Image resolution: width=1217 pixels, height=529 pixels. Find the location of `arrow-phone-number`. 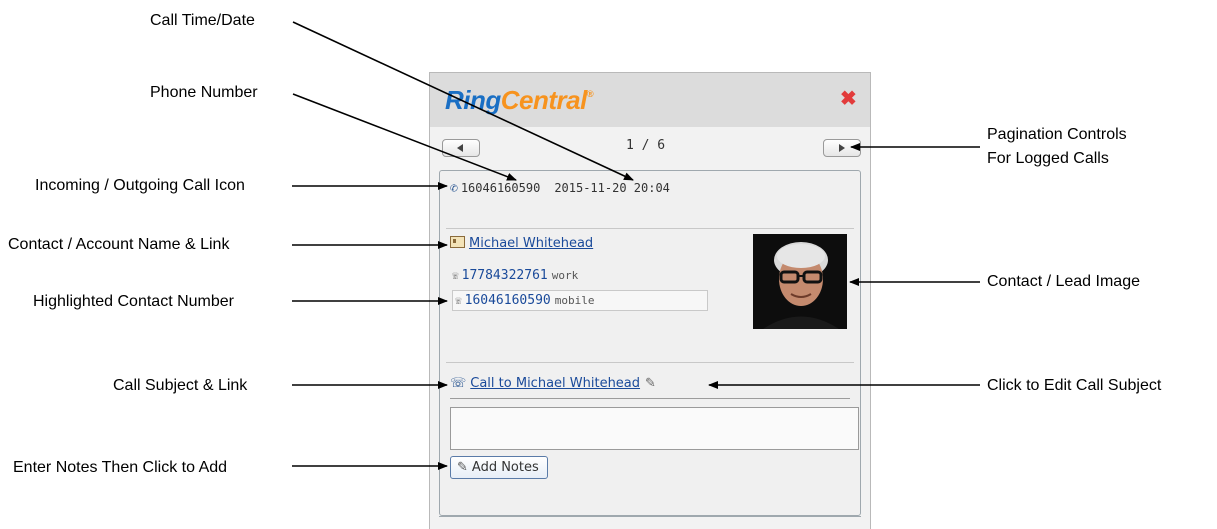

arrow-phone-number is located at coordinates (404, 137).